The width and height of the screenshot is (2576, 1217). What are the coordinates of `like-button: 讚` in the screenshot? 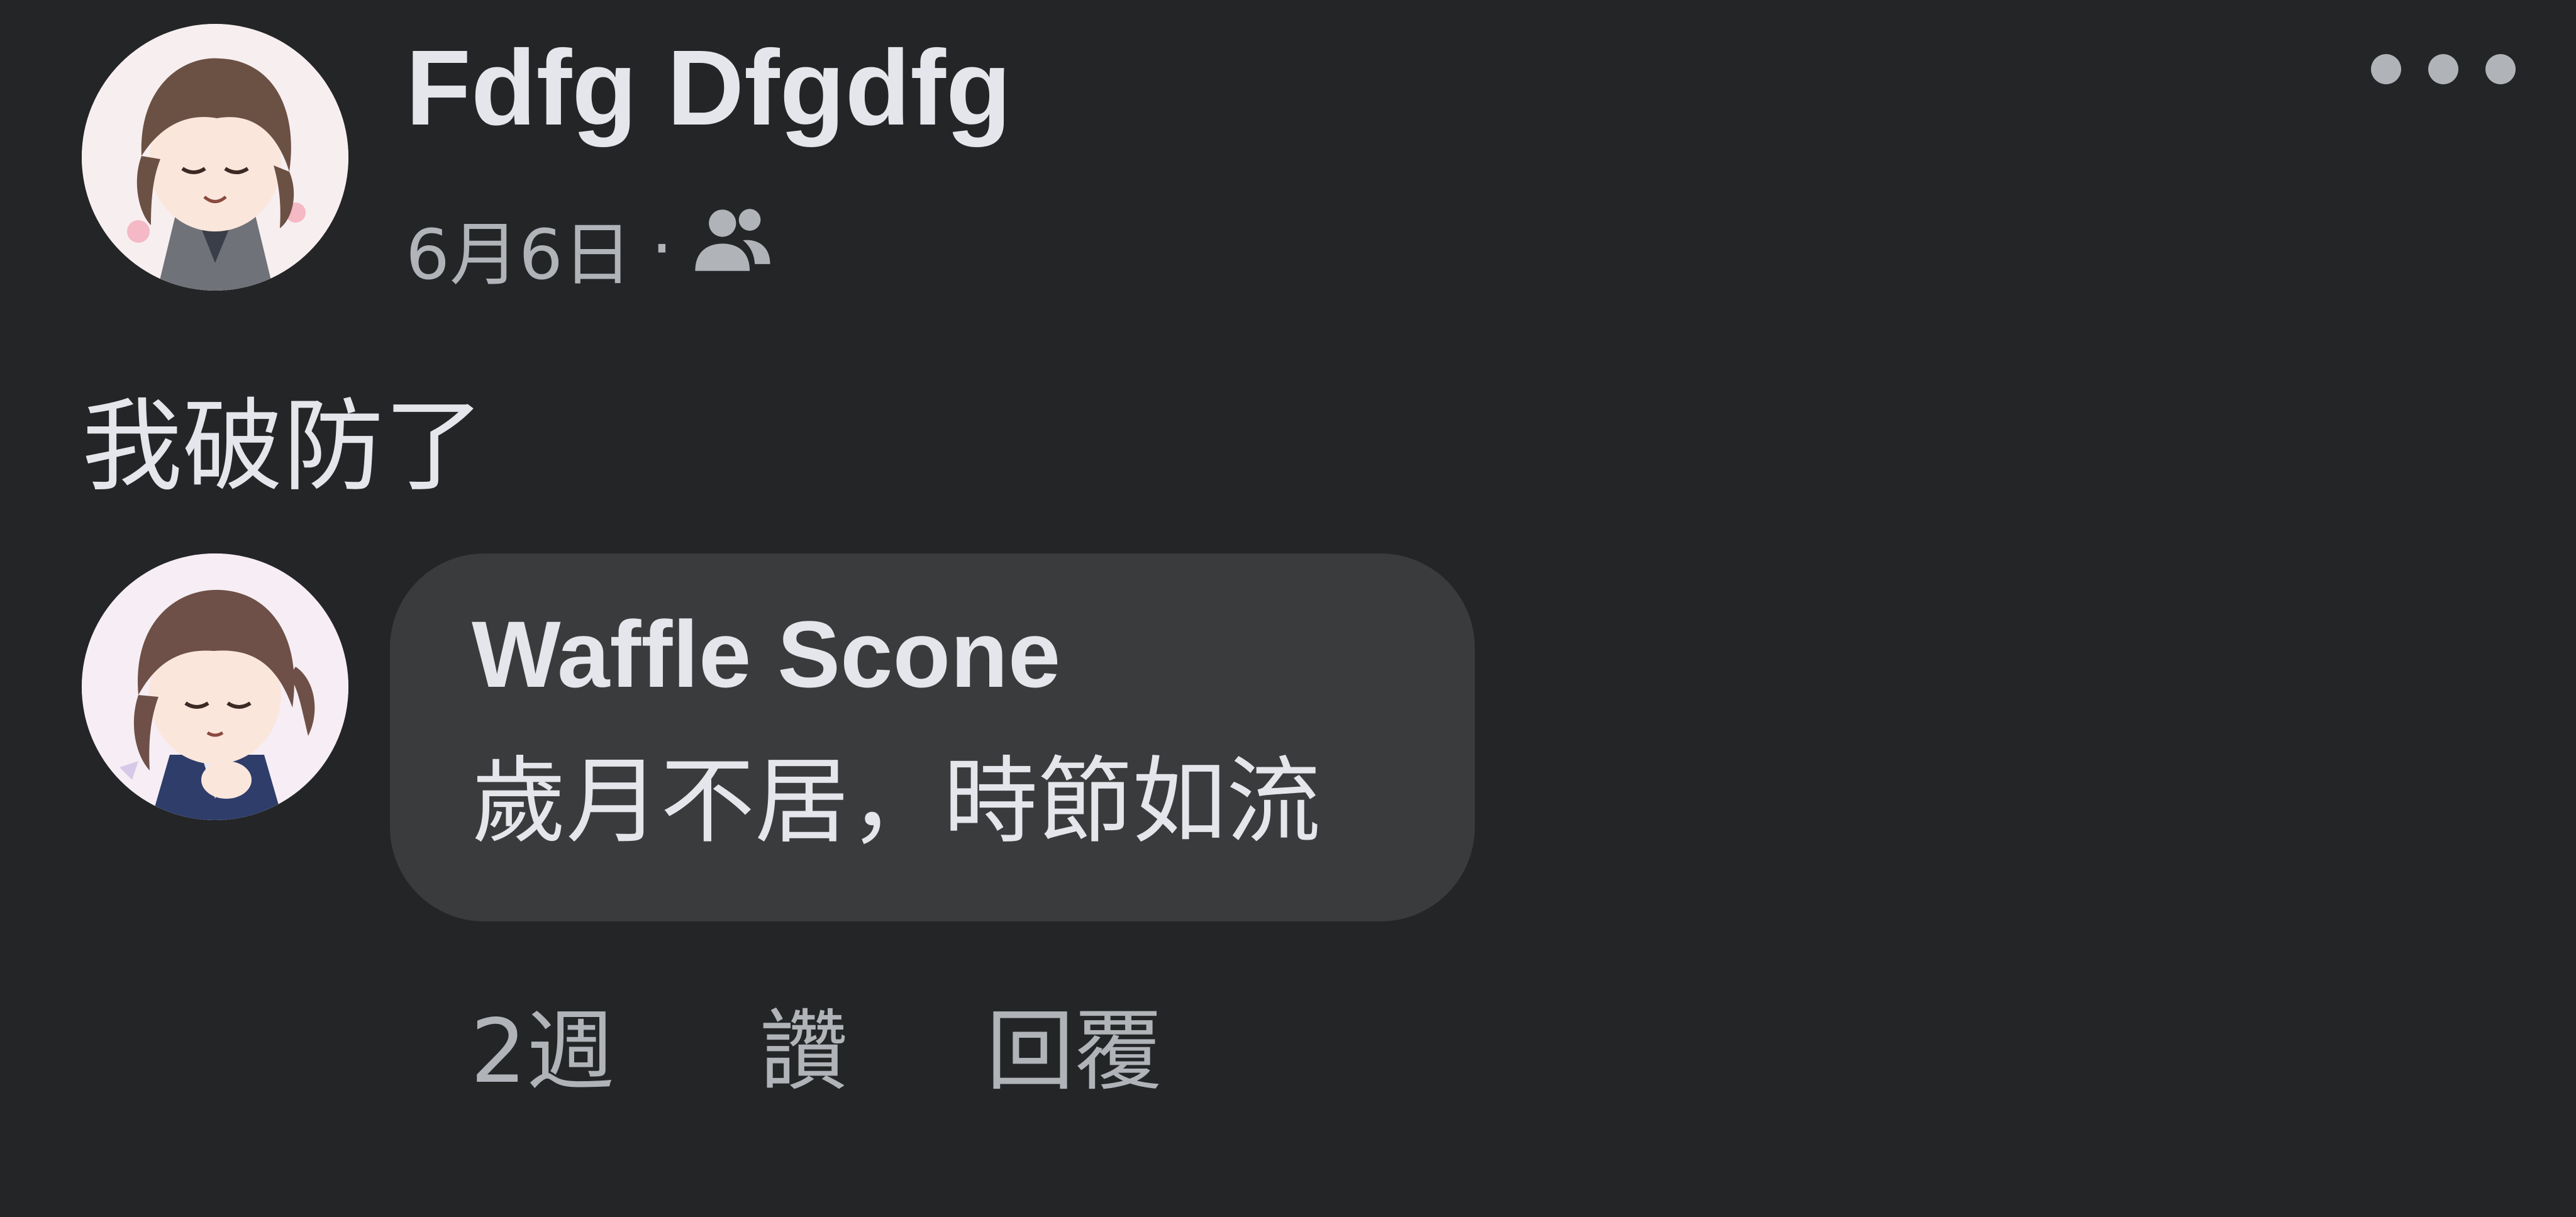 It's located at (873, 1044).